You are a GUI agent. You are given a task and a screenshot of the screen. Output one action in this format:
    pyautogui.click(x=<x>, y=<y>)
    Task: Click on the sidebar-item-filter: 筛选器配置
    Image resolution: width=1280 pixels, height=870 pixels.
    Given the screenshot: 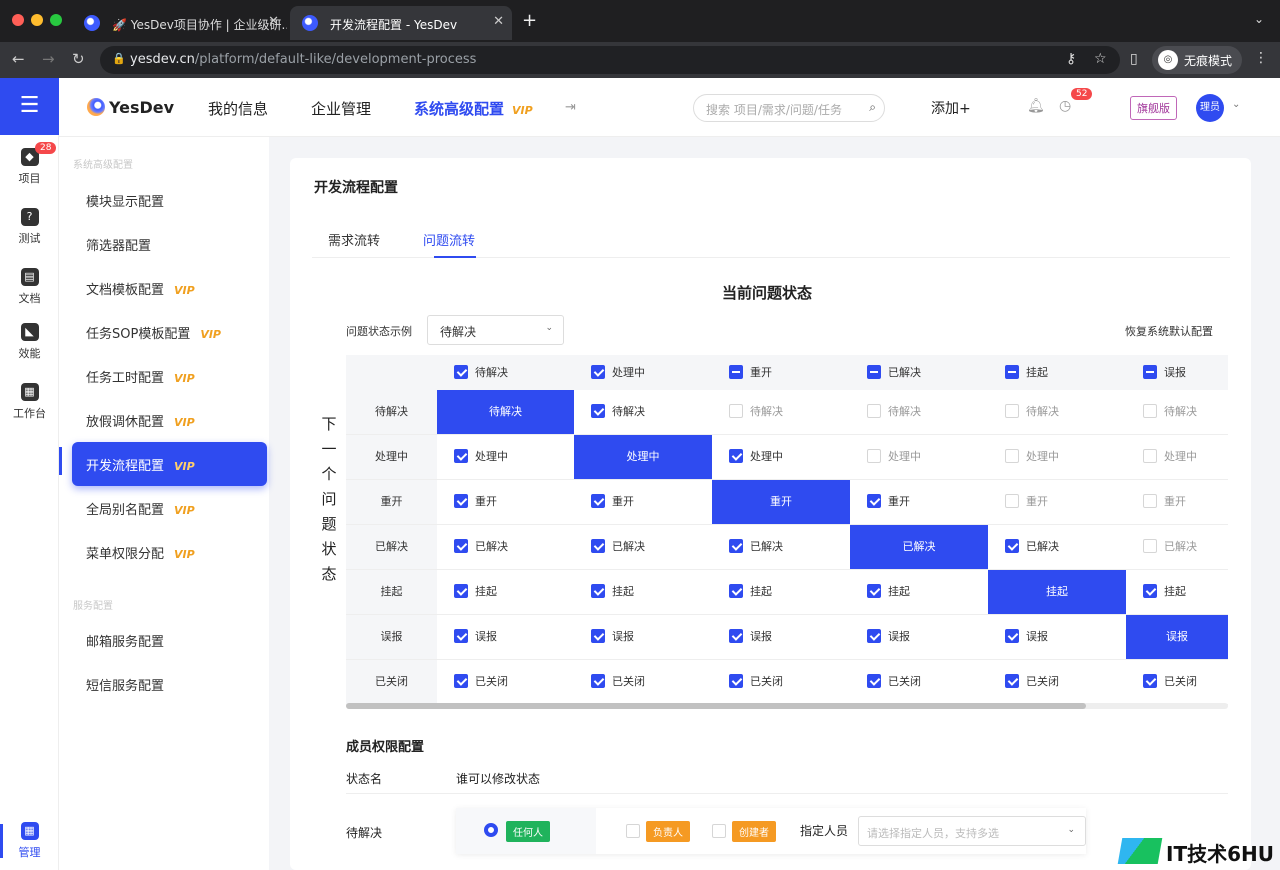 What is the action you would take?
    pyautogui.click(x=169, y=244)
    